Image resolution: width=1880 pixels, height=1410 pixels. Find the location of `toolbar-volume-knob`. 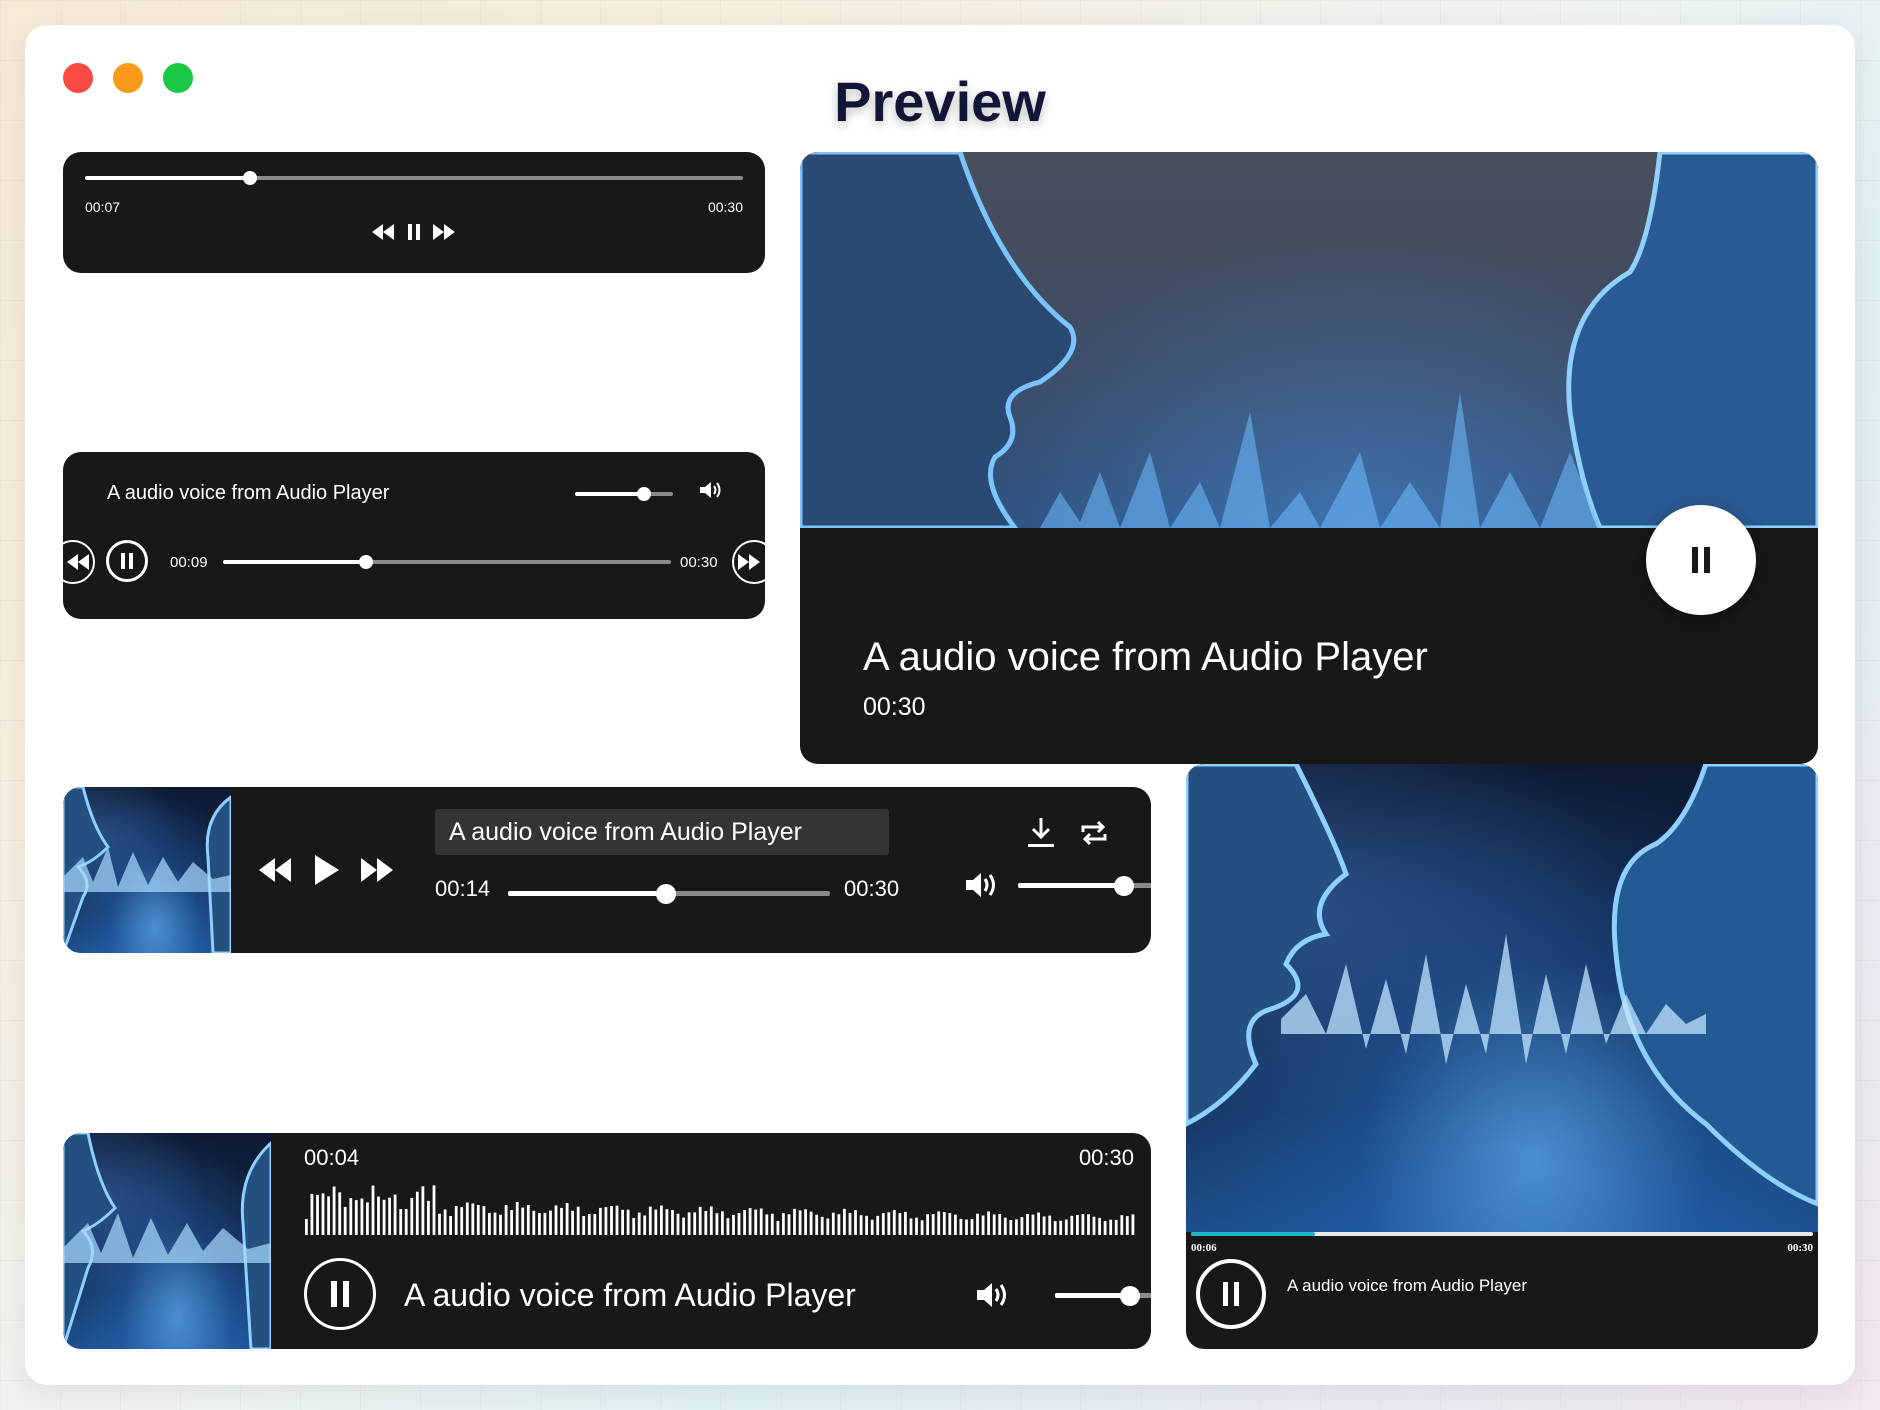

toolbar-volume-knob is located at coordinates (1124, 885).